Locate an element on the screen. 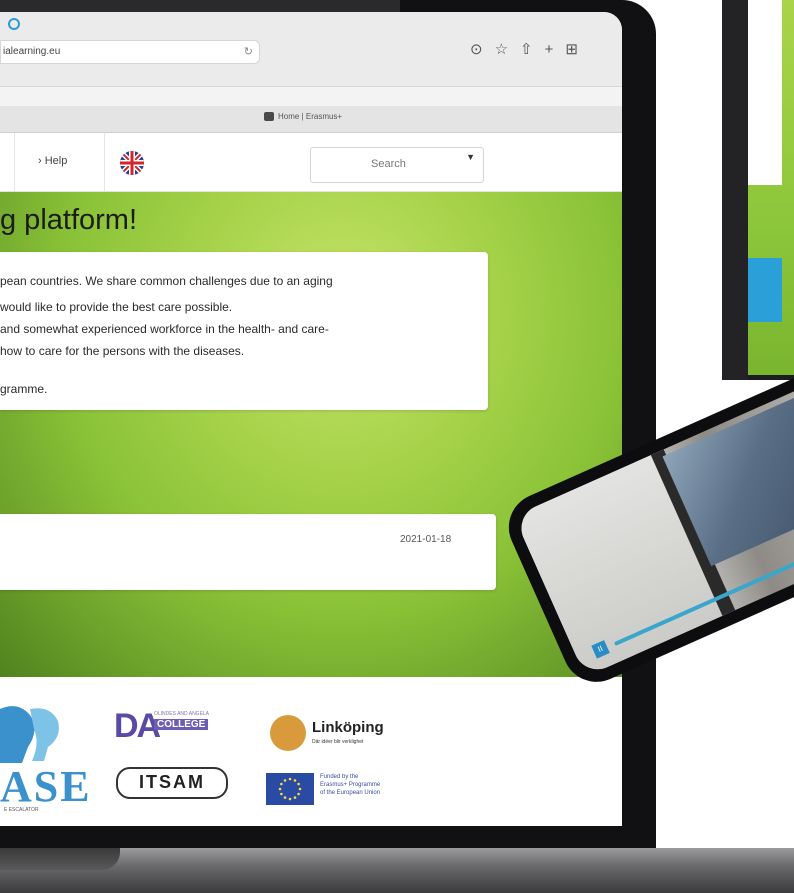  favicon-icon is located at coordinates (269, 117).